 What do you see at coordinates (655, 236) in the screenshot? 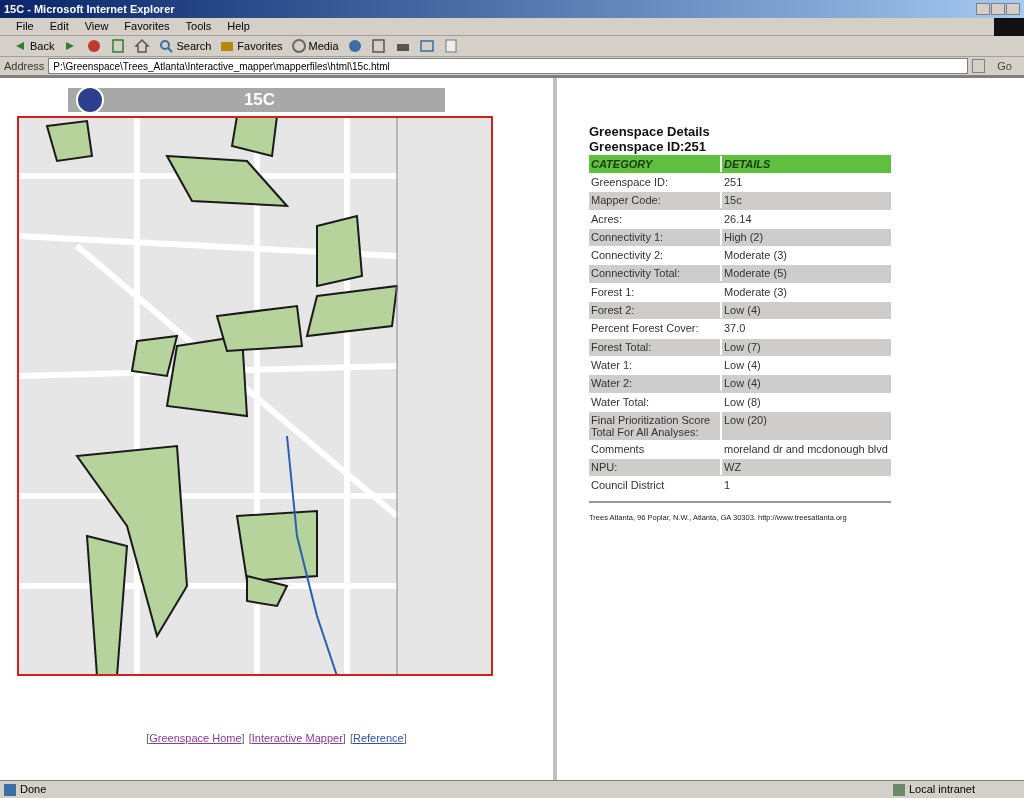
I see `table-cell: Connectivity 1:` at bounding box center [655, 236].